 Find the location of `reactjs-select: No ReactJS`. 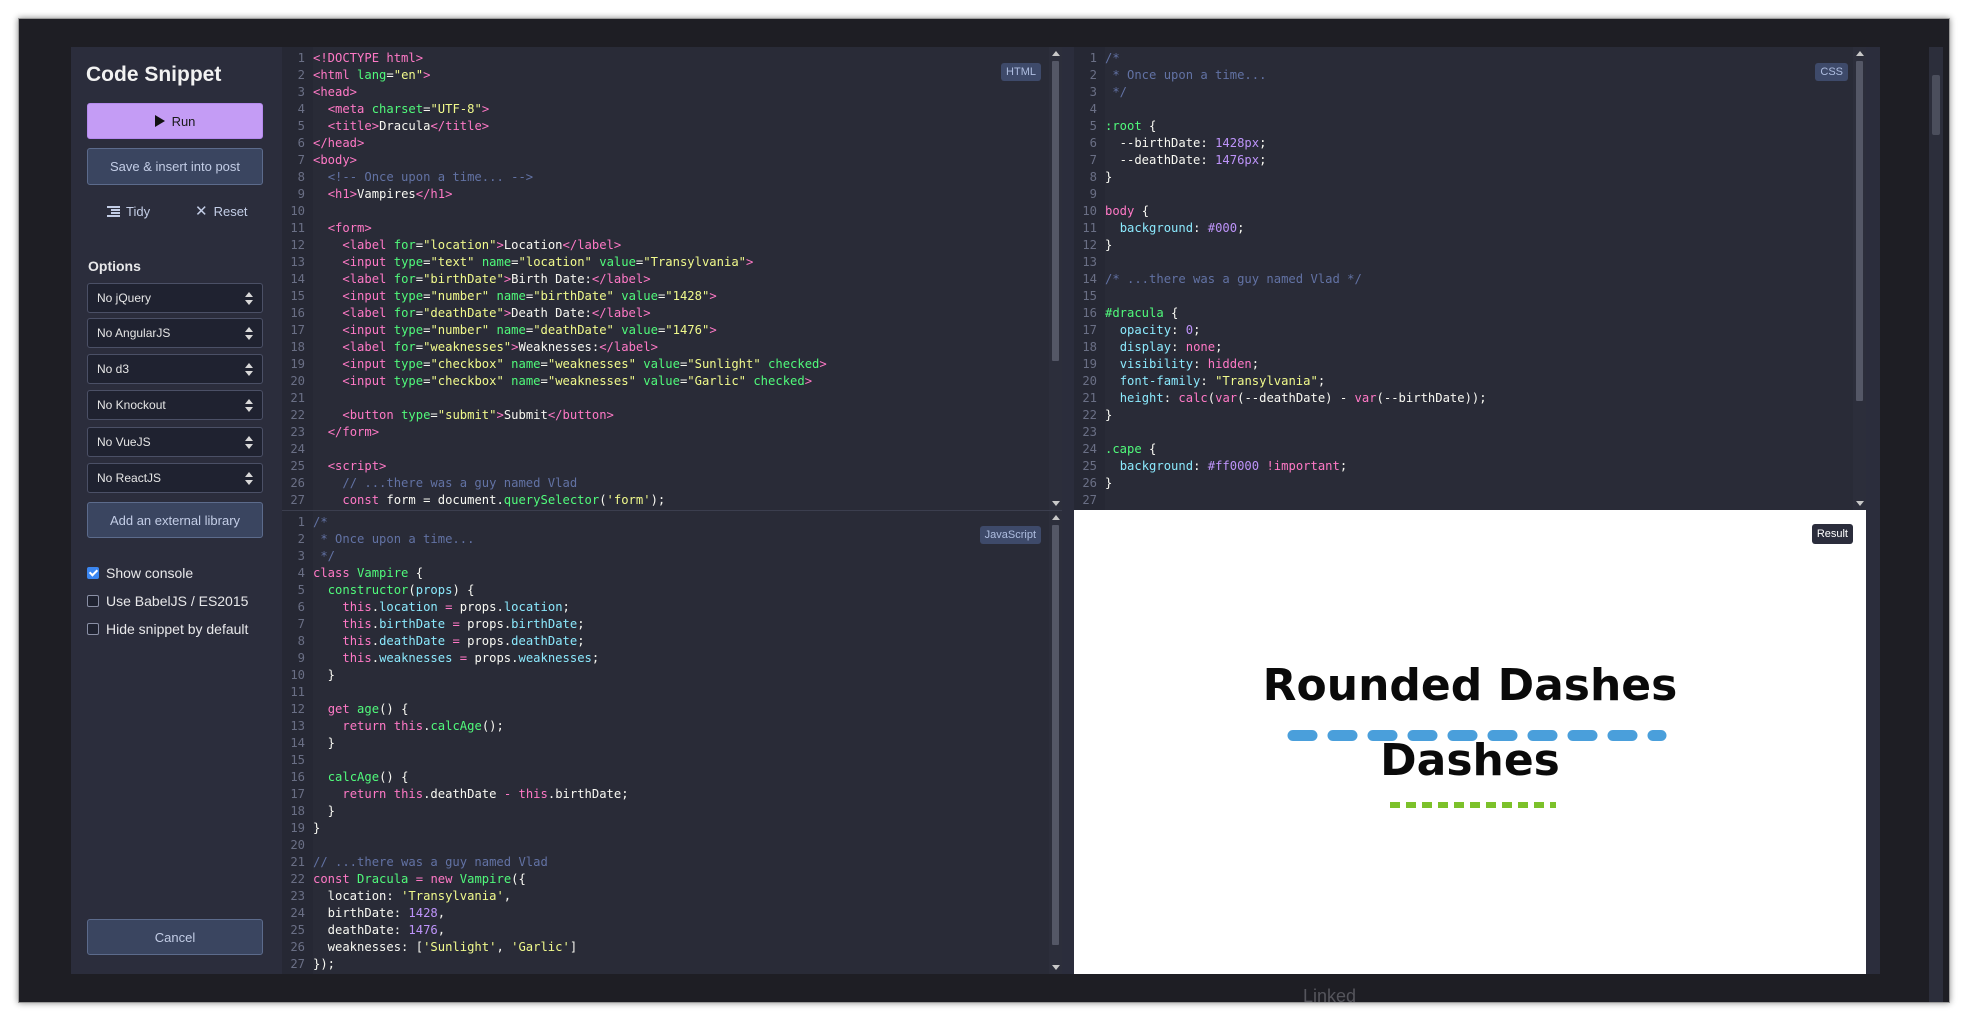

reactjs-select: No ReactJS is located at coordinates (175, 478).